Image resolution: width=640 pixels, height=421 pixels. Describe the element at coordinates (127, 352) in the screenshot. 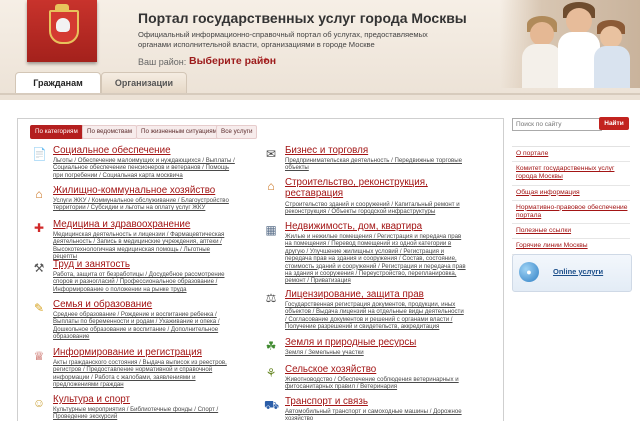

I see `category-title: Информирование и регистрация` at that location.